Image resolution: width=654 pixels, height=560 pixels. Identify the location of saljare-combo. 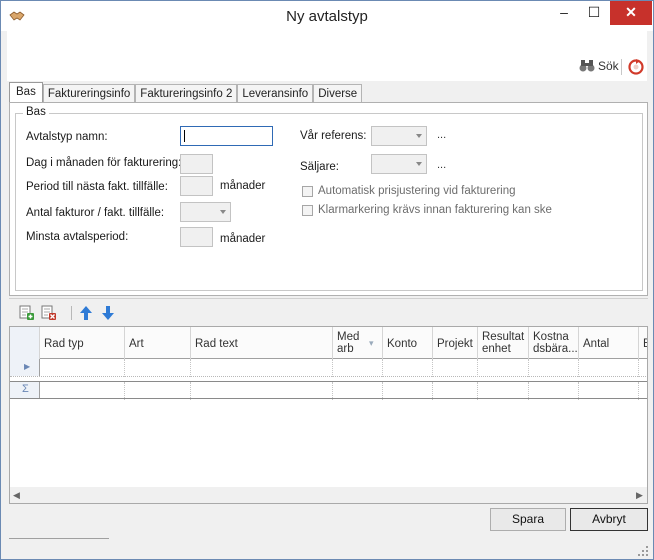
(399, 164).